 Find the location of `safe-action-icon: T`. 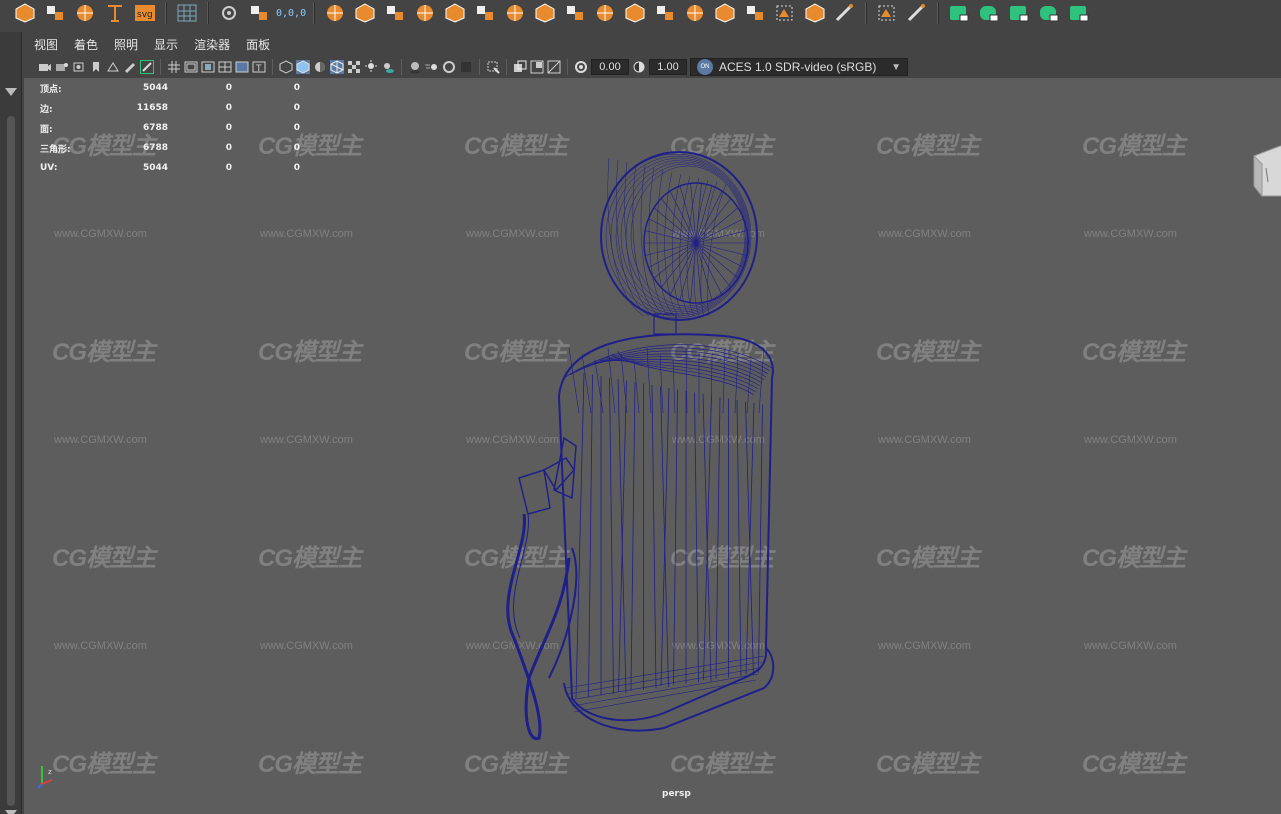

safe-action-icon: T is located at coordinates (259, 67).